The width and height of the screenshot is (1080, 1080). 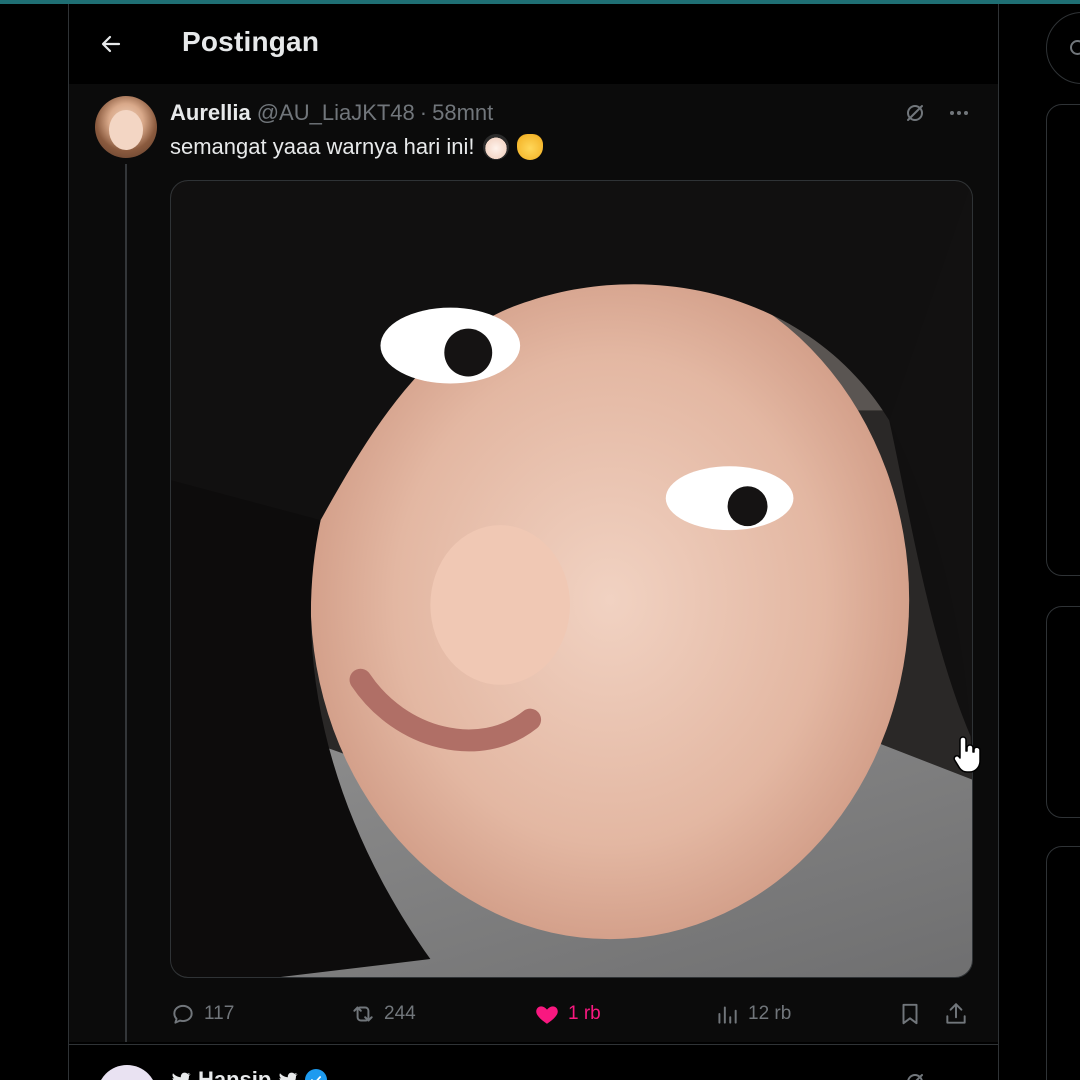 I want to click on left-sidebar, so click(x=34, y=542).